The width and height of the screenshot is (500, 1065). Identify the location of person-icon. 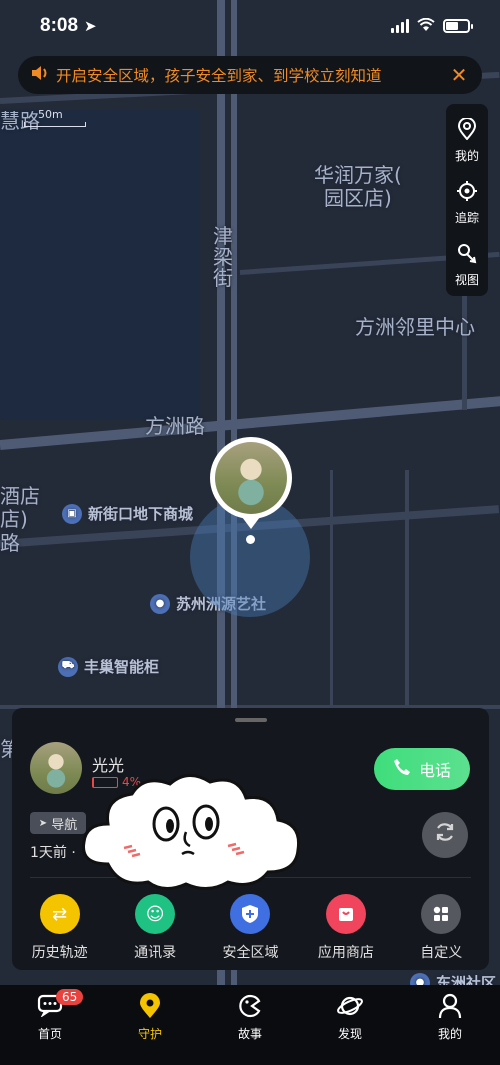
(450, 1006).